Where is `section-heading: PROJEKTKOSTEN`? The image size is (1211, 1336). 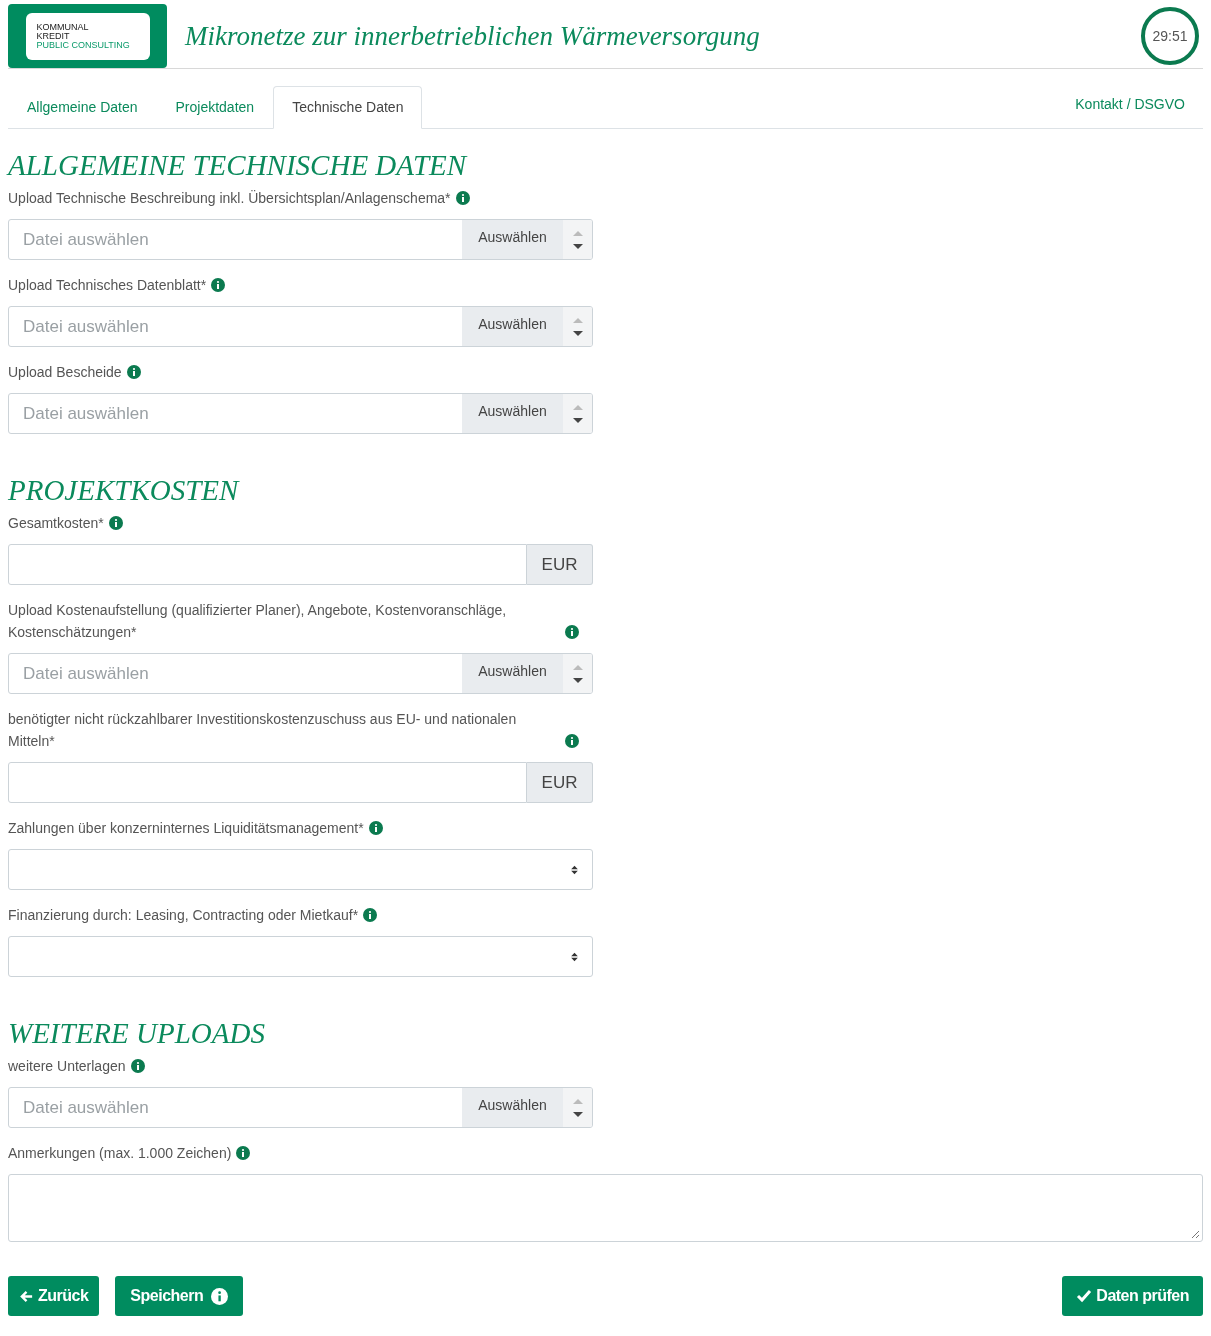 section-heading: PROJEKTKOSTEN is located at coordinates (124, 490).